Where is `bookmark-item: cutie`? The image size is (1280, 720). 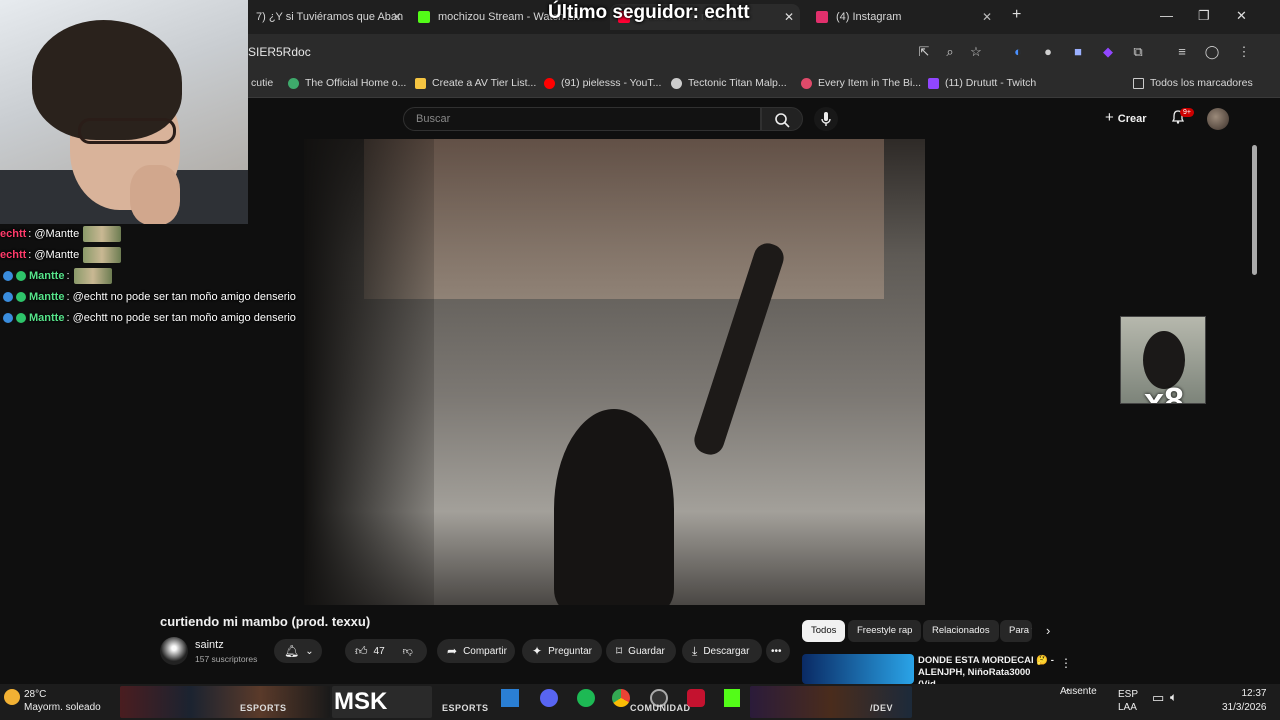
bookmark-item: cutie is located at coordinates (262, 83).